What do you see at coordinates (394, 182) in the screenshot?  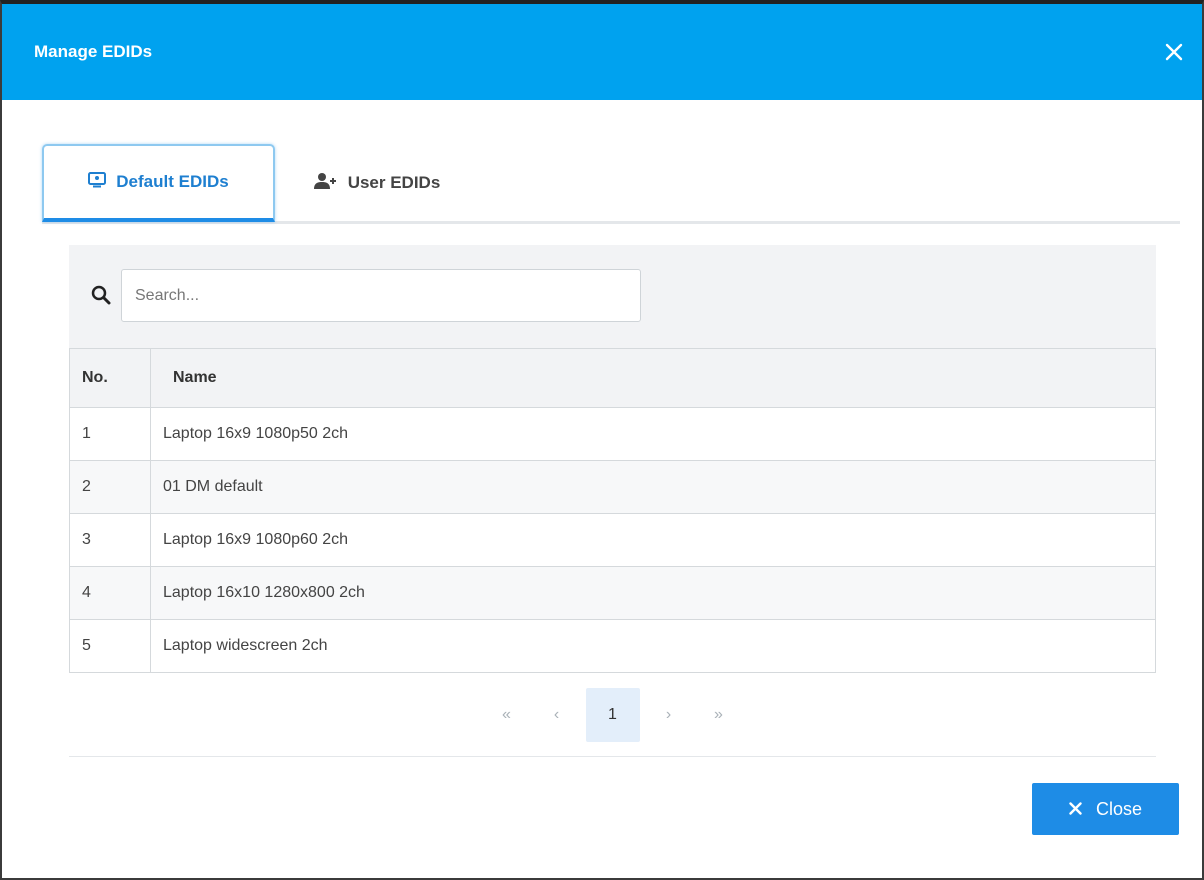 I see `tab-label: User EDIDs` at bounding box center [394, 182].